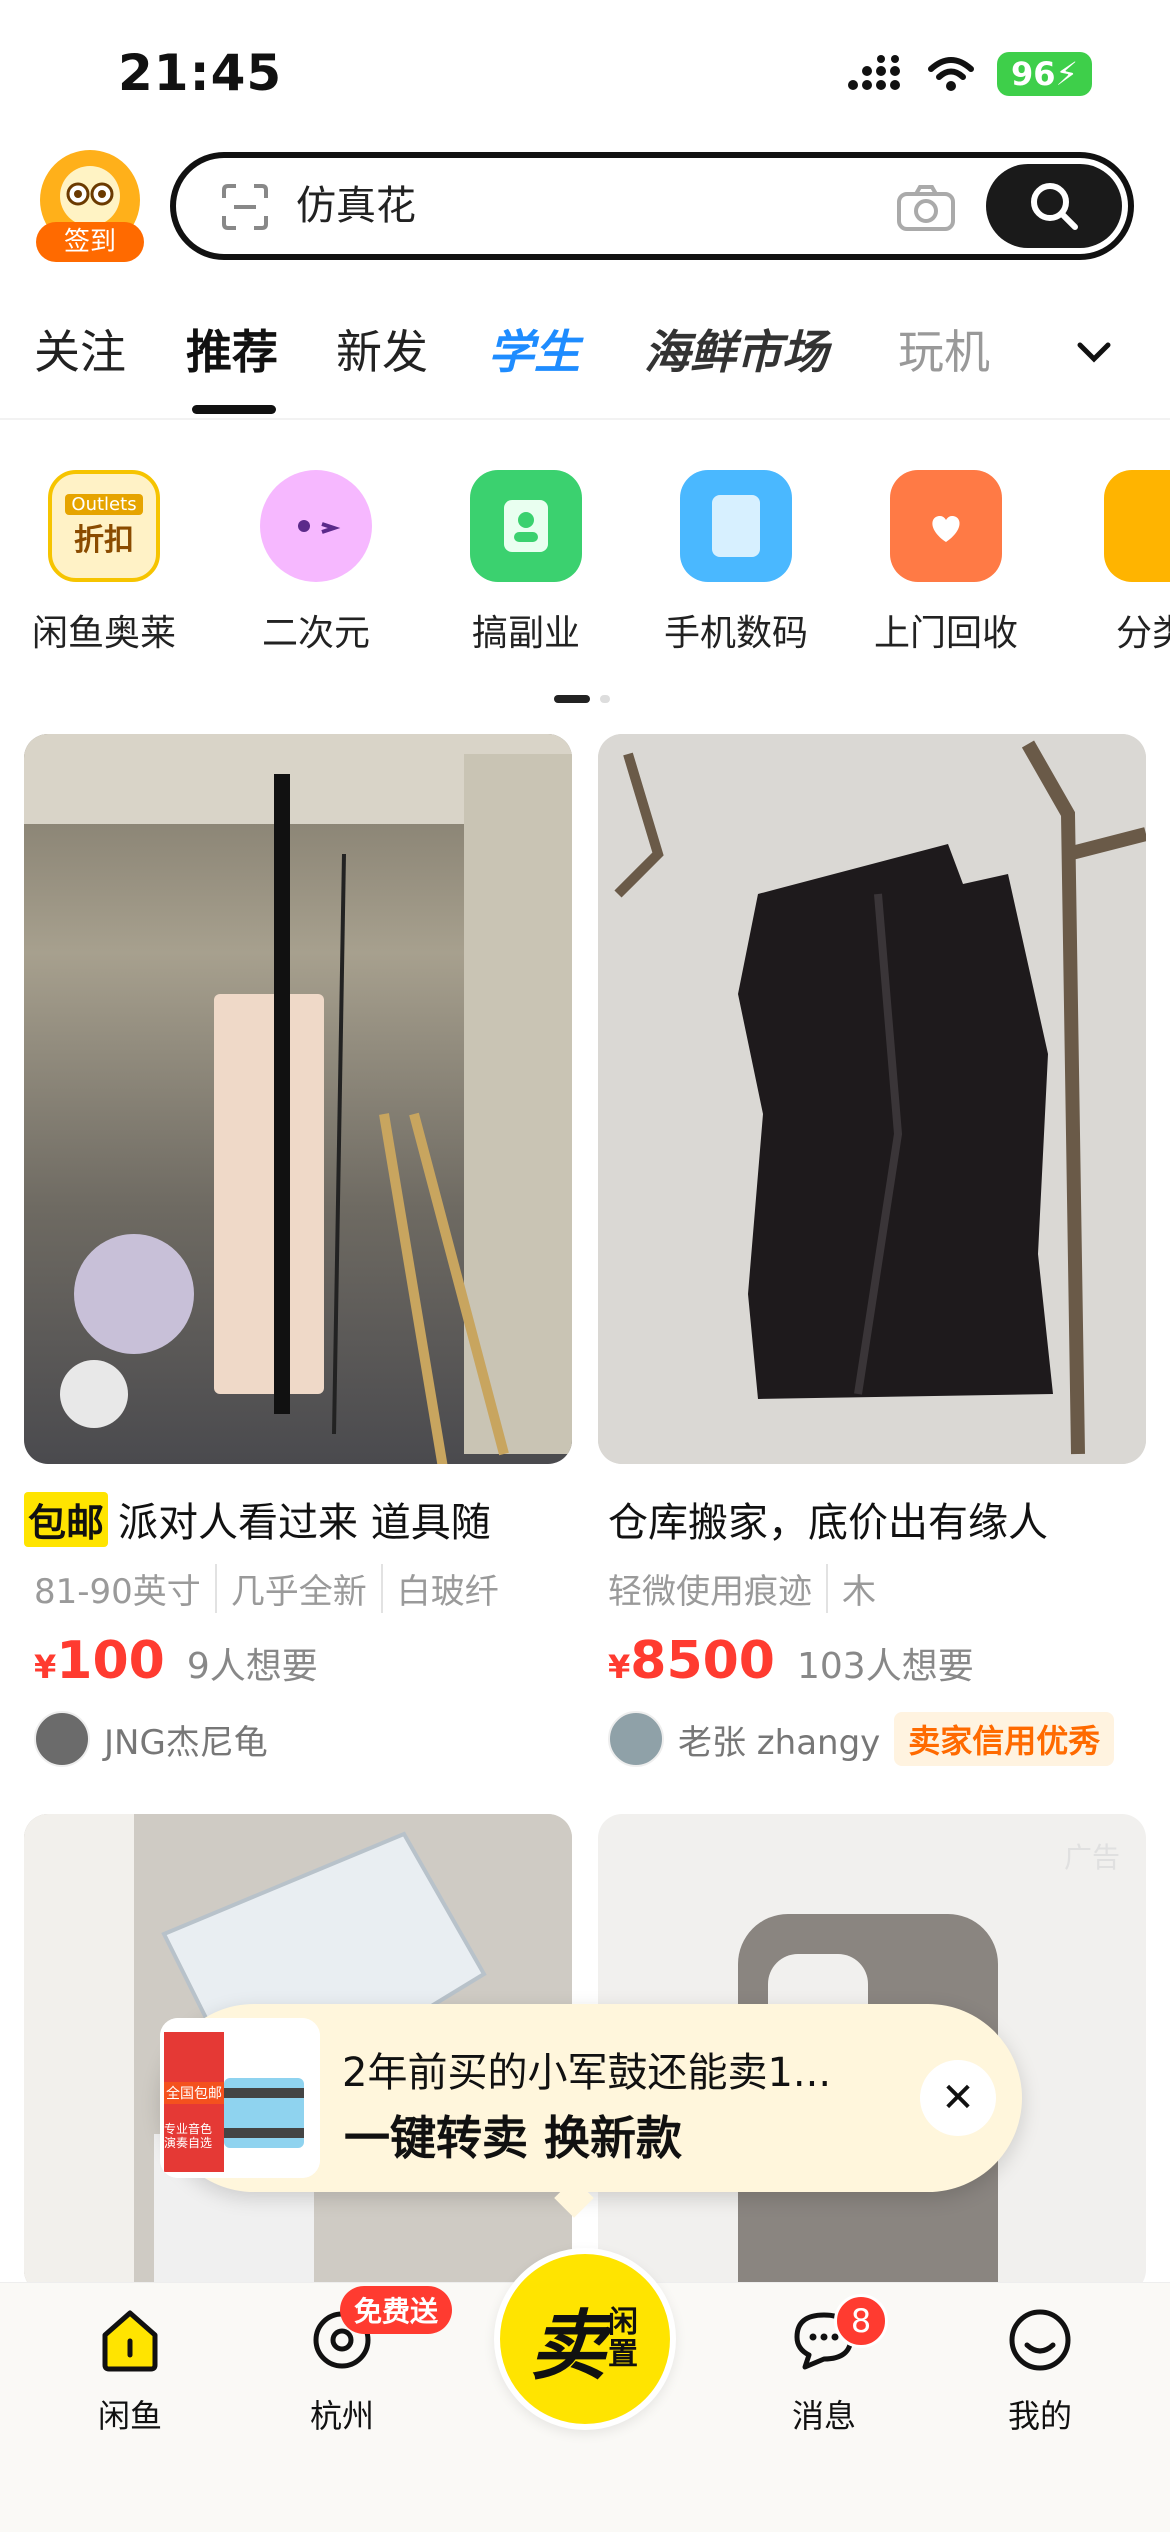 This screenshot has height=2532, width=1170. I want to click on category-digital: 手机数码, so click(736, 563).